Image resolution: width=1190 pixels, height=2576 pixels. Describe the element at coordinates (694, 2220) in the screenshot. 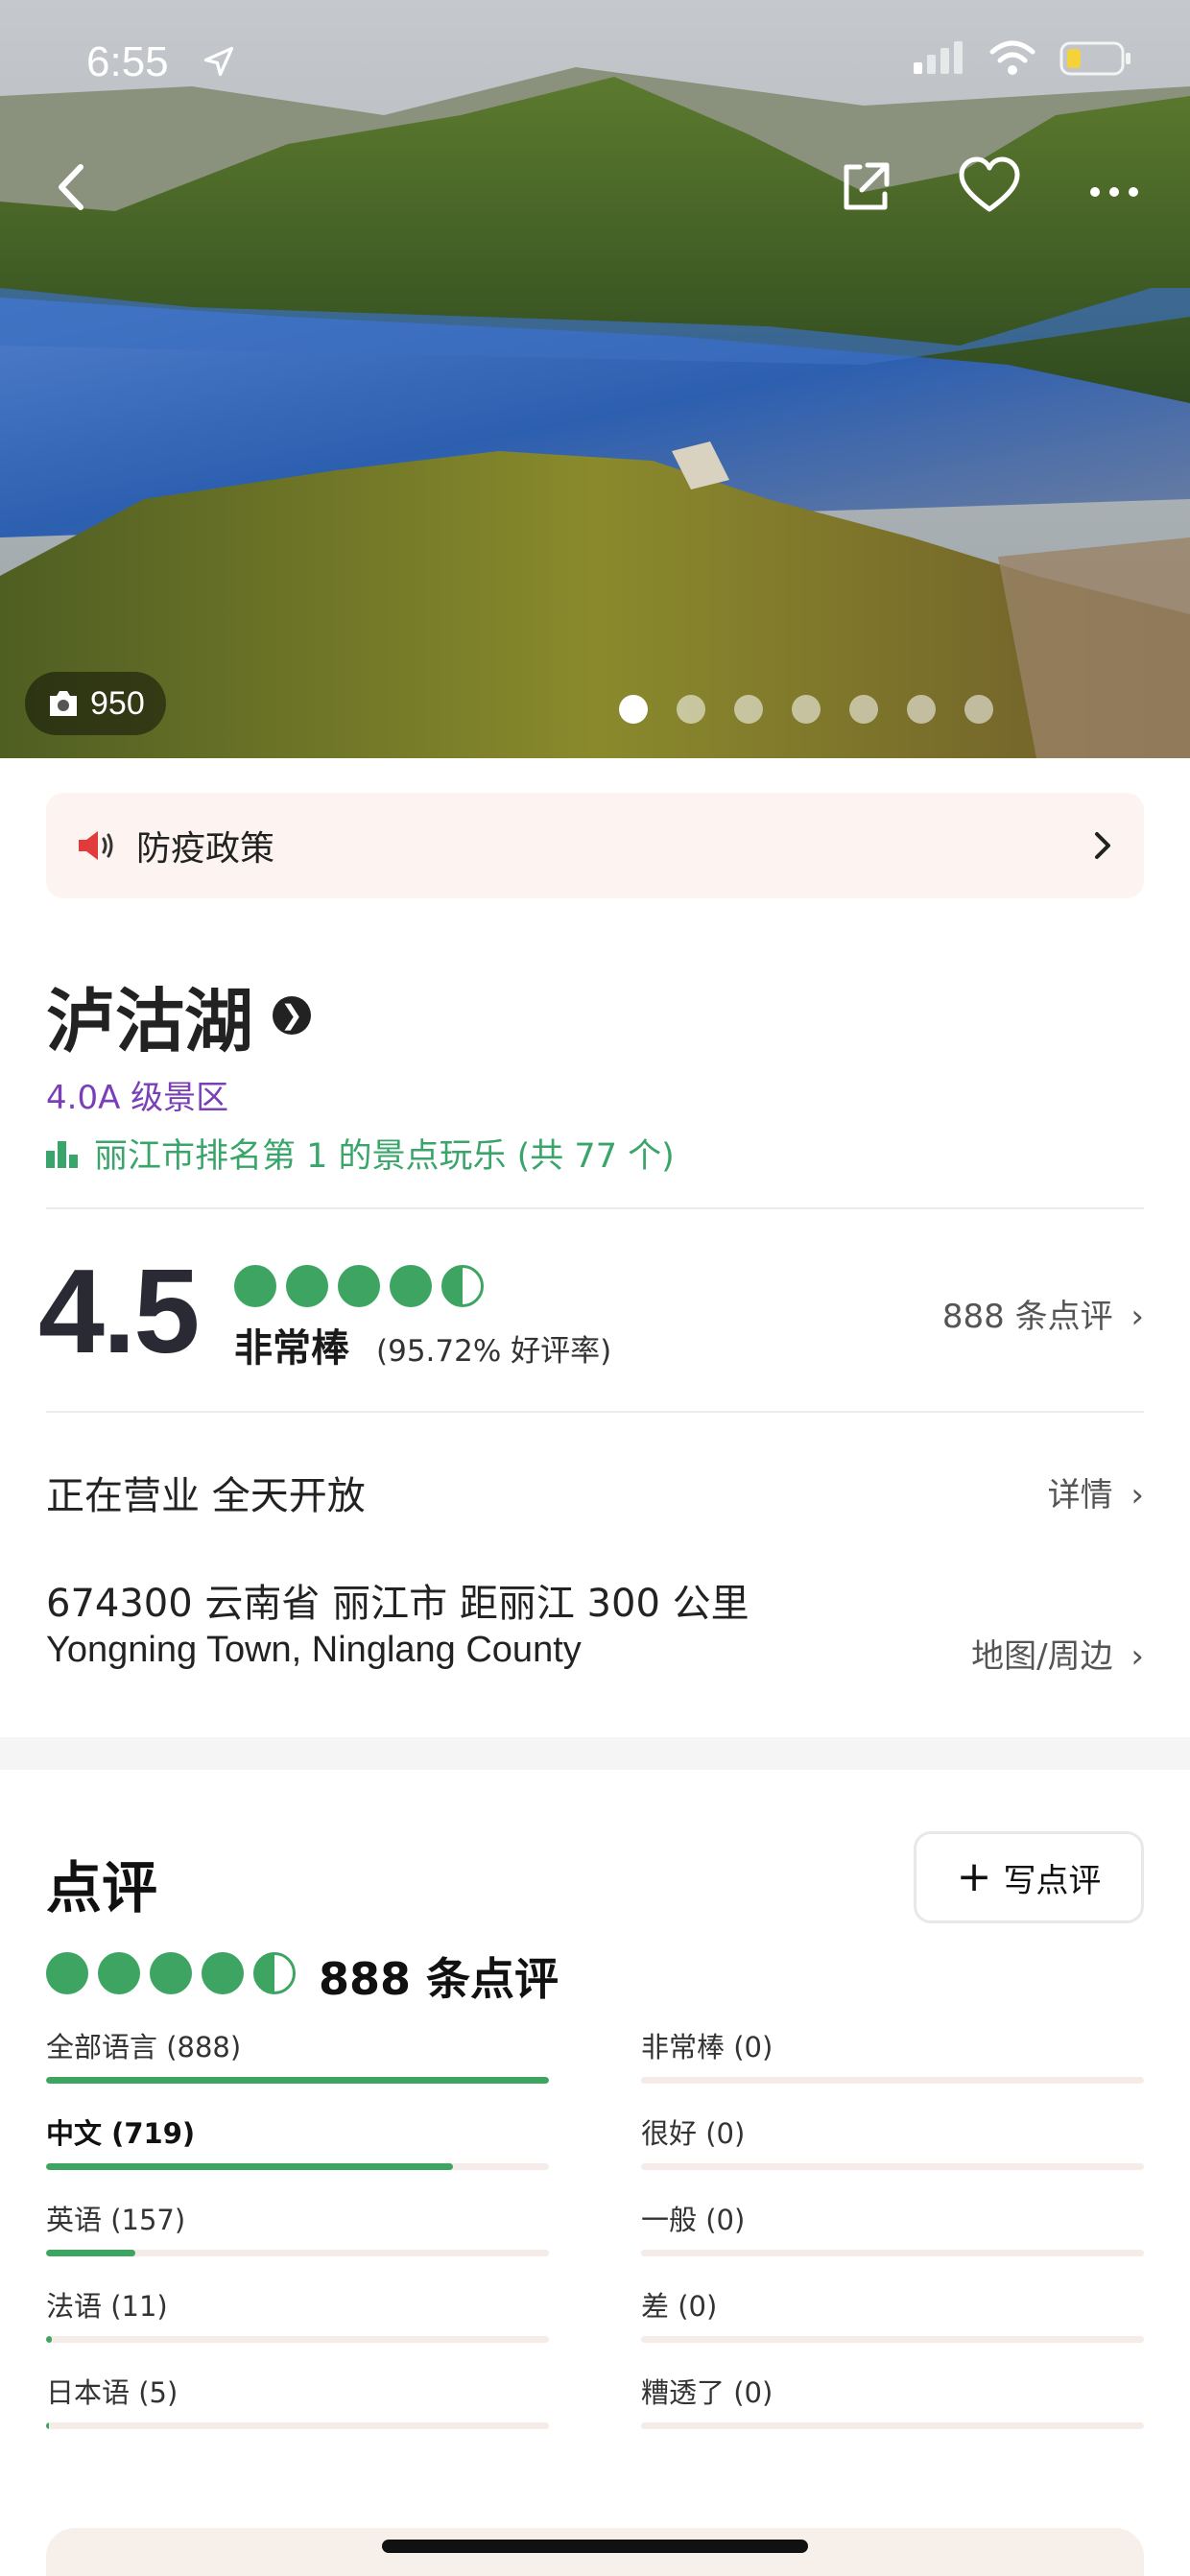

I see `filter-label: 一般 (0)` at that location.